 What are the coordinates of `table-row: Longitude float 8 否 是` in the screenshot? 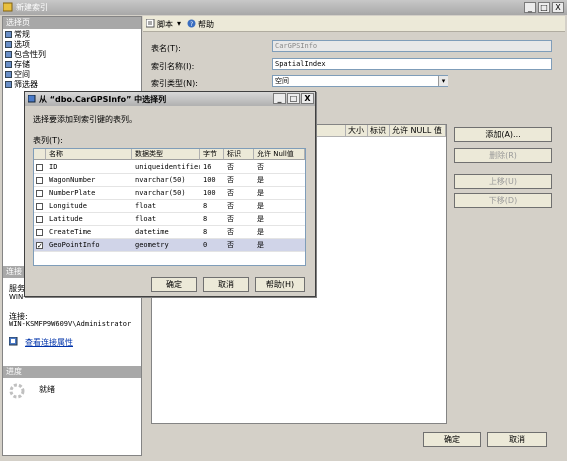 It's located at (169, 206).